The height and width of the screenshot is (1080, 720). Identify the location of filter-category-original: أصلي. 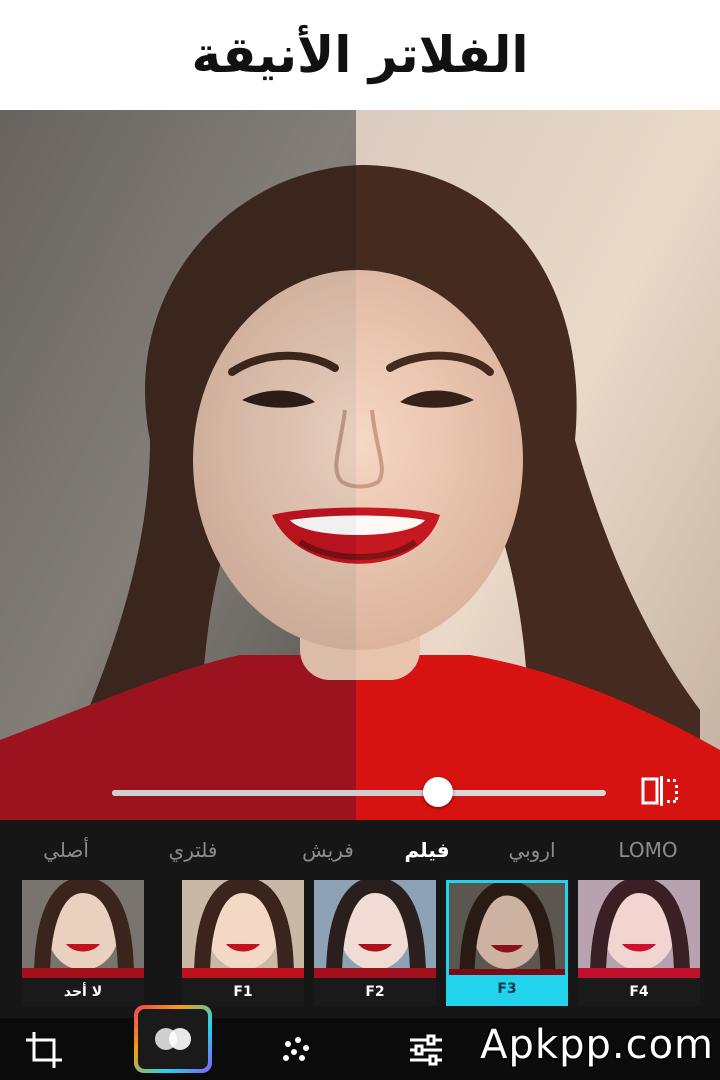
(66, 850).